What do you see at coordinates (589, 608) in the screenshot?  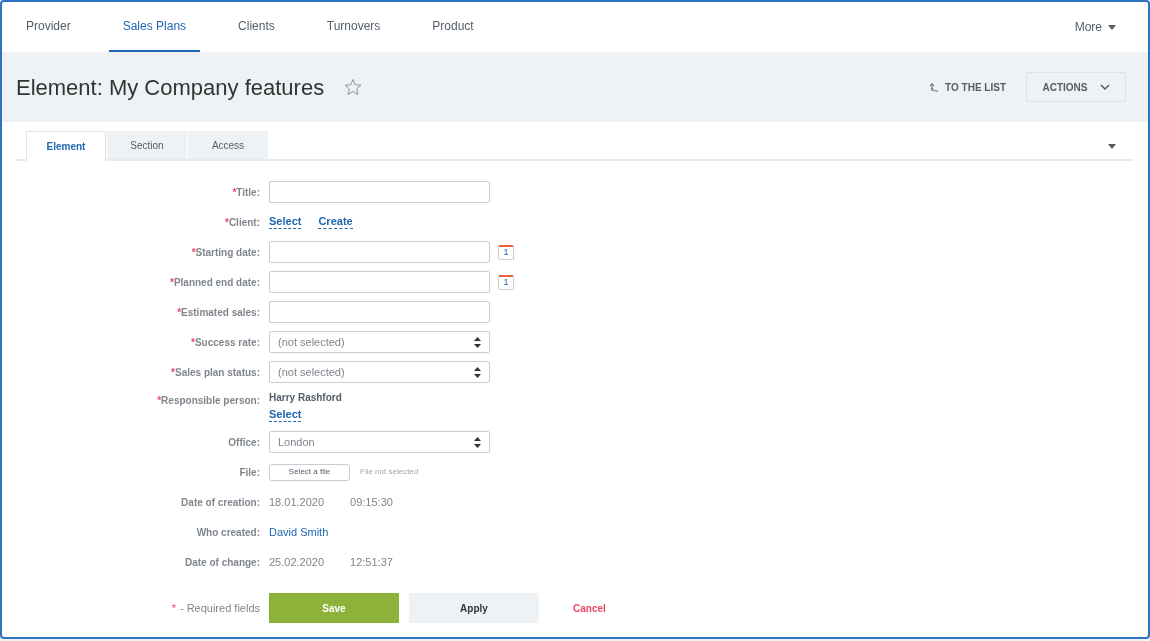 I see `cancel-button: Cancel` at bounding box center [589, 608].